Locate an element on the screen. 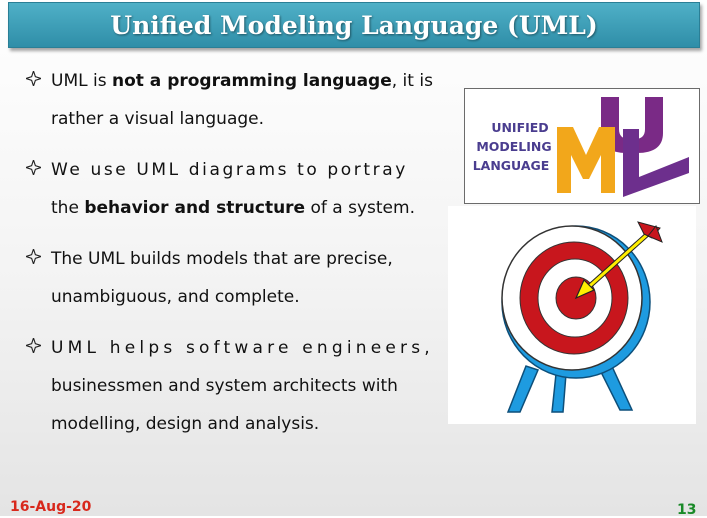 This screenshot has height=518, width=707. uml-logo-m-letter is located at coordinates (586, 160).